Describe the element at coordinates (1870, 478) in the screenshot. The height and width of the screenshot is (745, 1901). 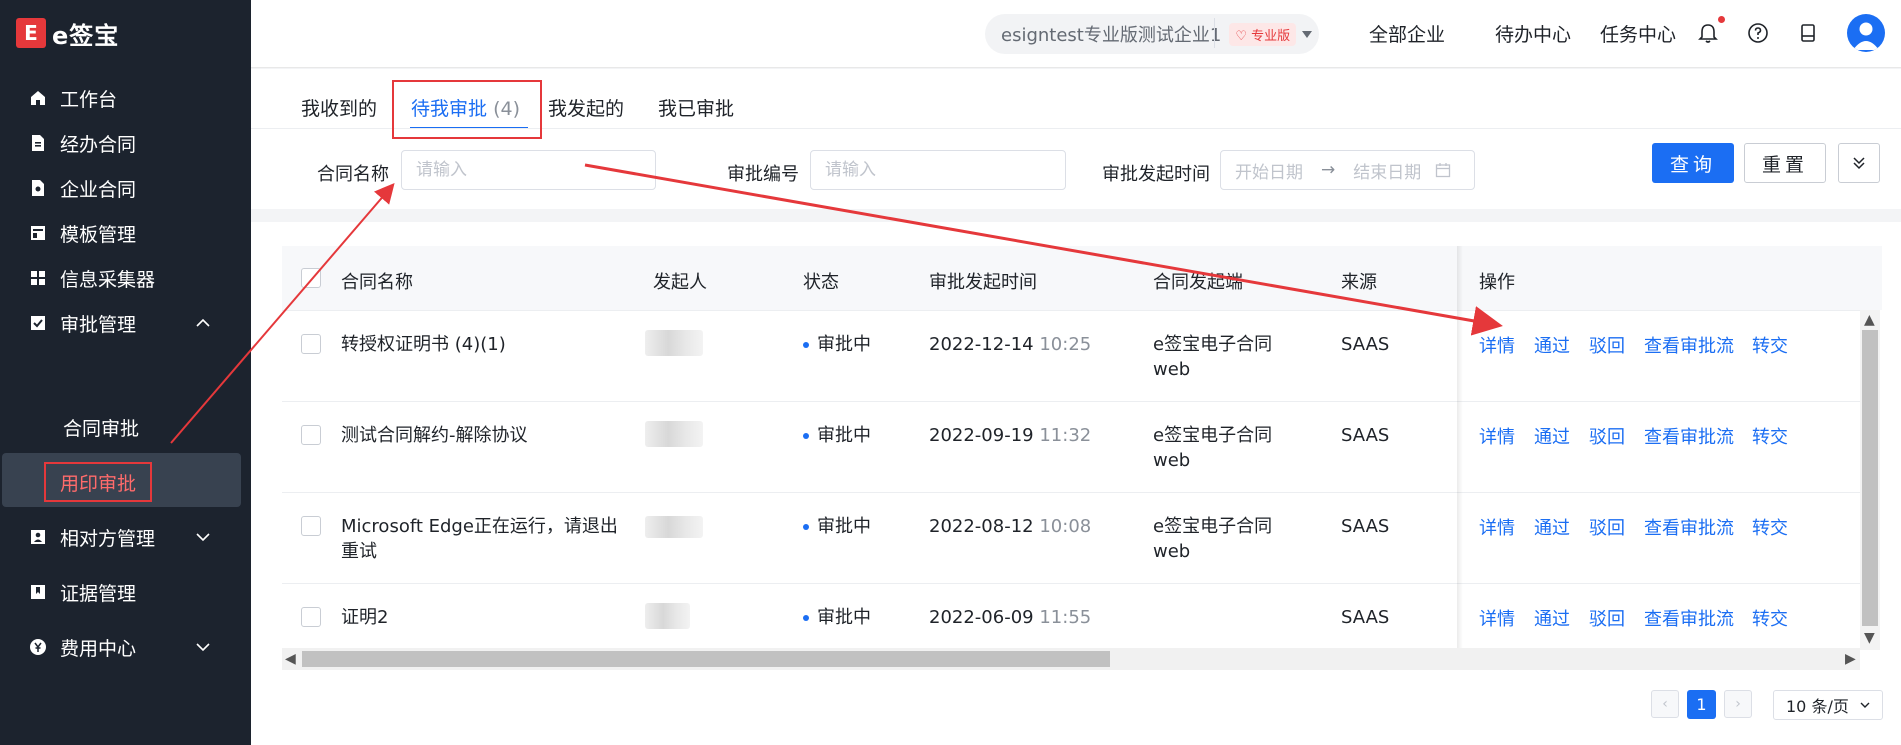
I see `vertical-scroll-thumb` at that location.